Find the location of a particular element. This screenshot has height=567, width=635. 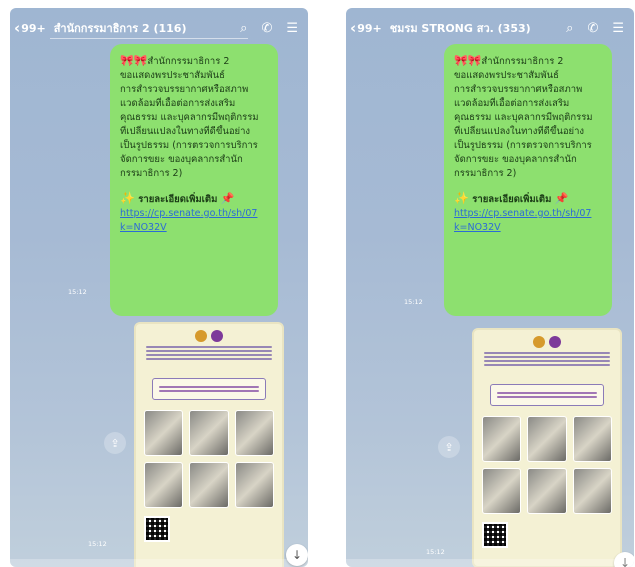

chat-title: ชมรม STRONG สว. (353) is located at coordinates (460, 28).